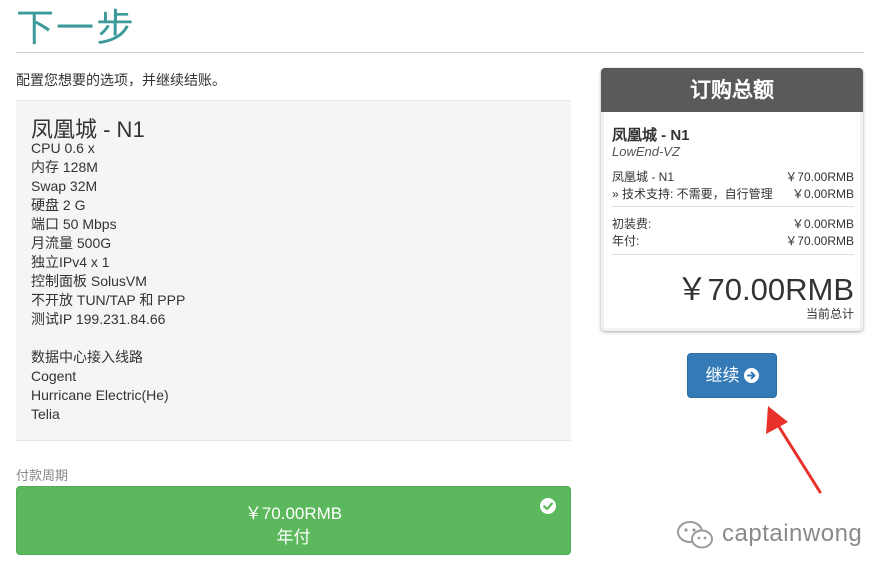 This screenshot has width=881, height=574. I want to click on order-summary-header: 订购总额, so click(732, 90).